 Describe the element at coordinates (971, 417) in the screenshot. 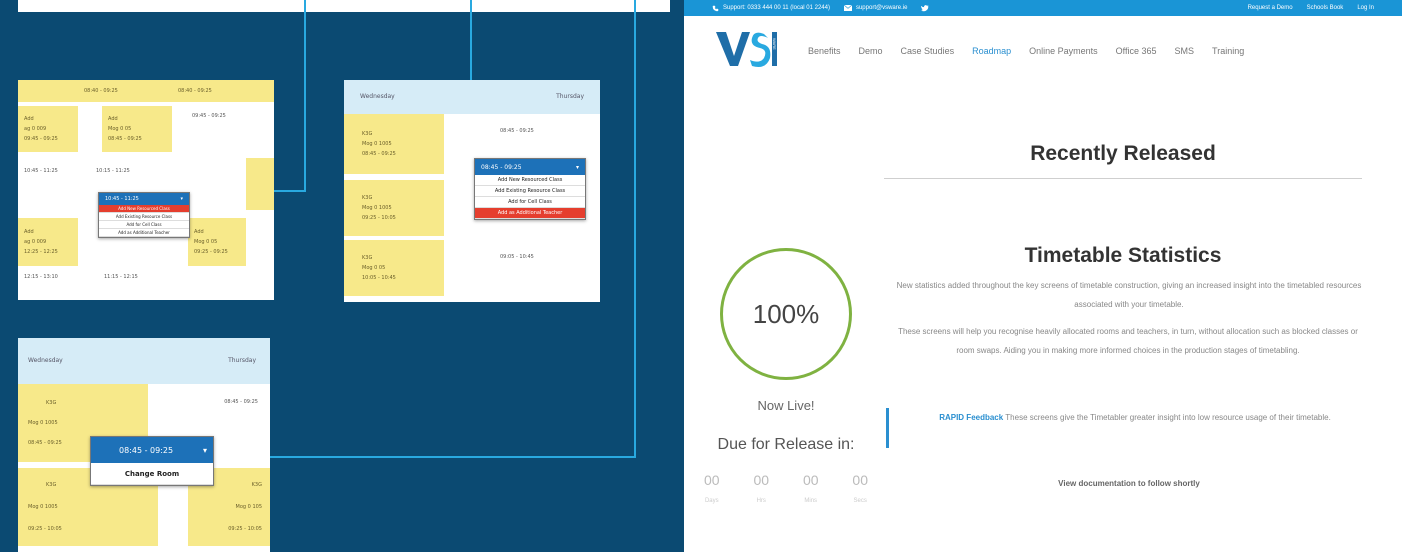

I see `feedback-label: RAPID Feedback` at that location.